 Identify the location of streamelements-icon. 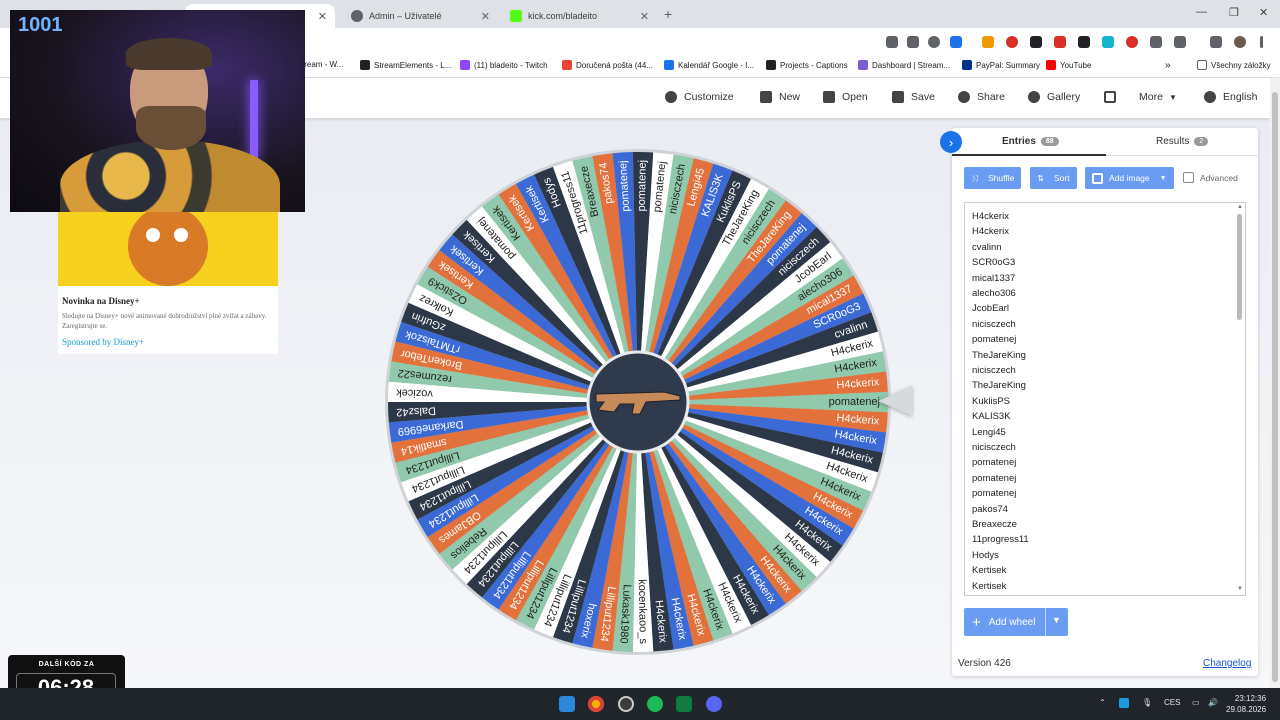
(365, 65).